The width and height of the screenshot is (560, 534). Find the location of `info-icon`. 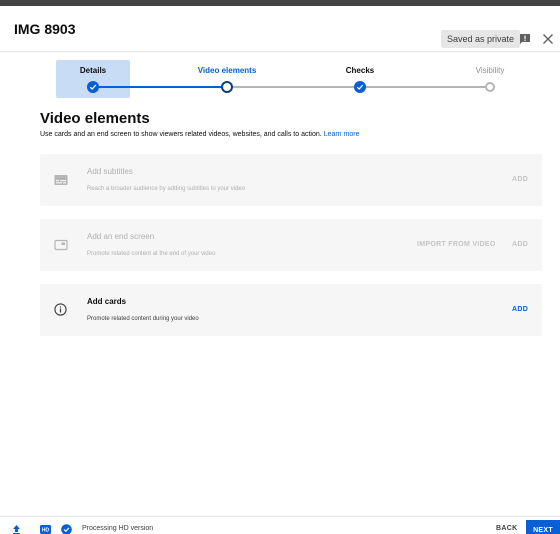

info-icon is located at coordinates (60, 309).